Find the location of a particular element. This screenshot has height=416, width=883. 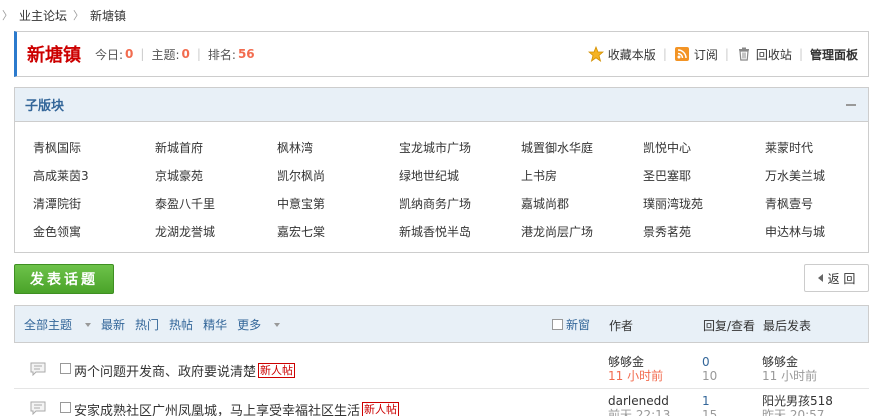

filter-digest: 精华 is located at coordinates (215, 324).